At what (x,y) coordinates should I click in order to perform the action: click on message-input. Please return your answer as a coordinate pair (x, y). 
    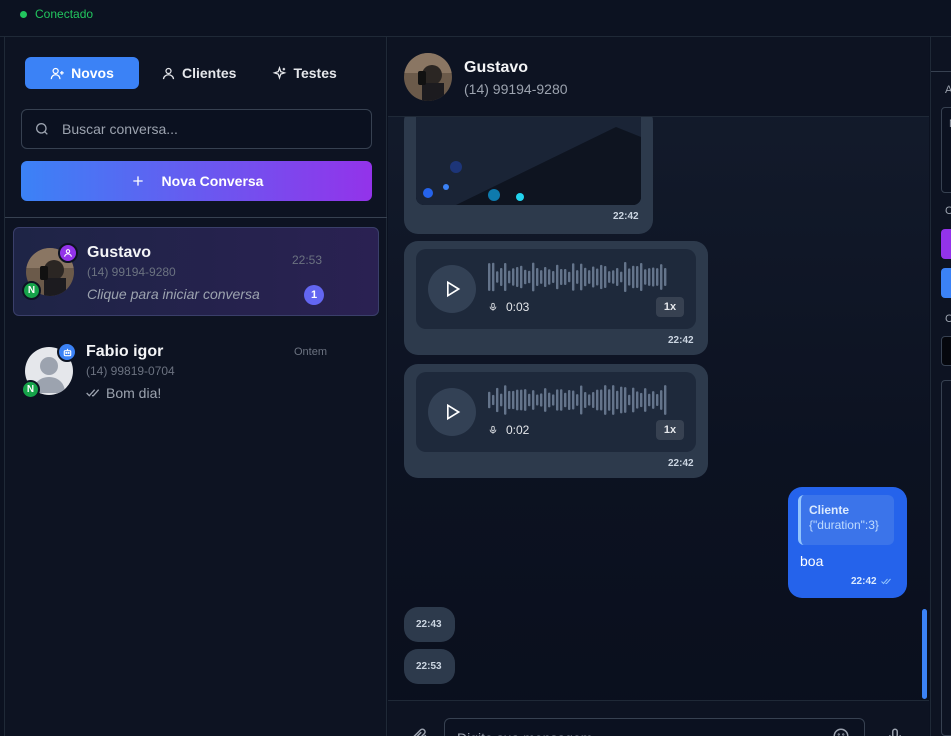
    Looking at the image, I should click on (637, 733).